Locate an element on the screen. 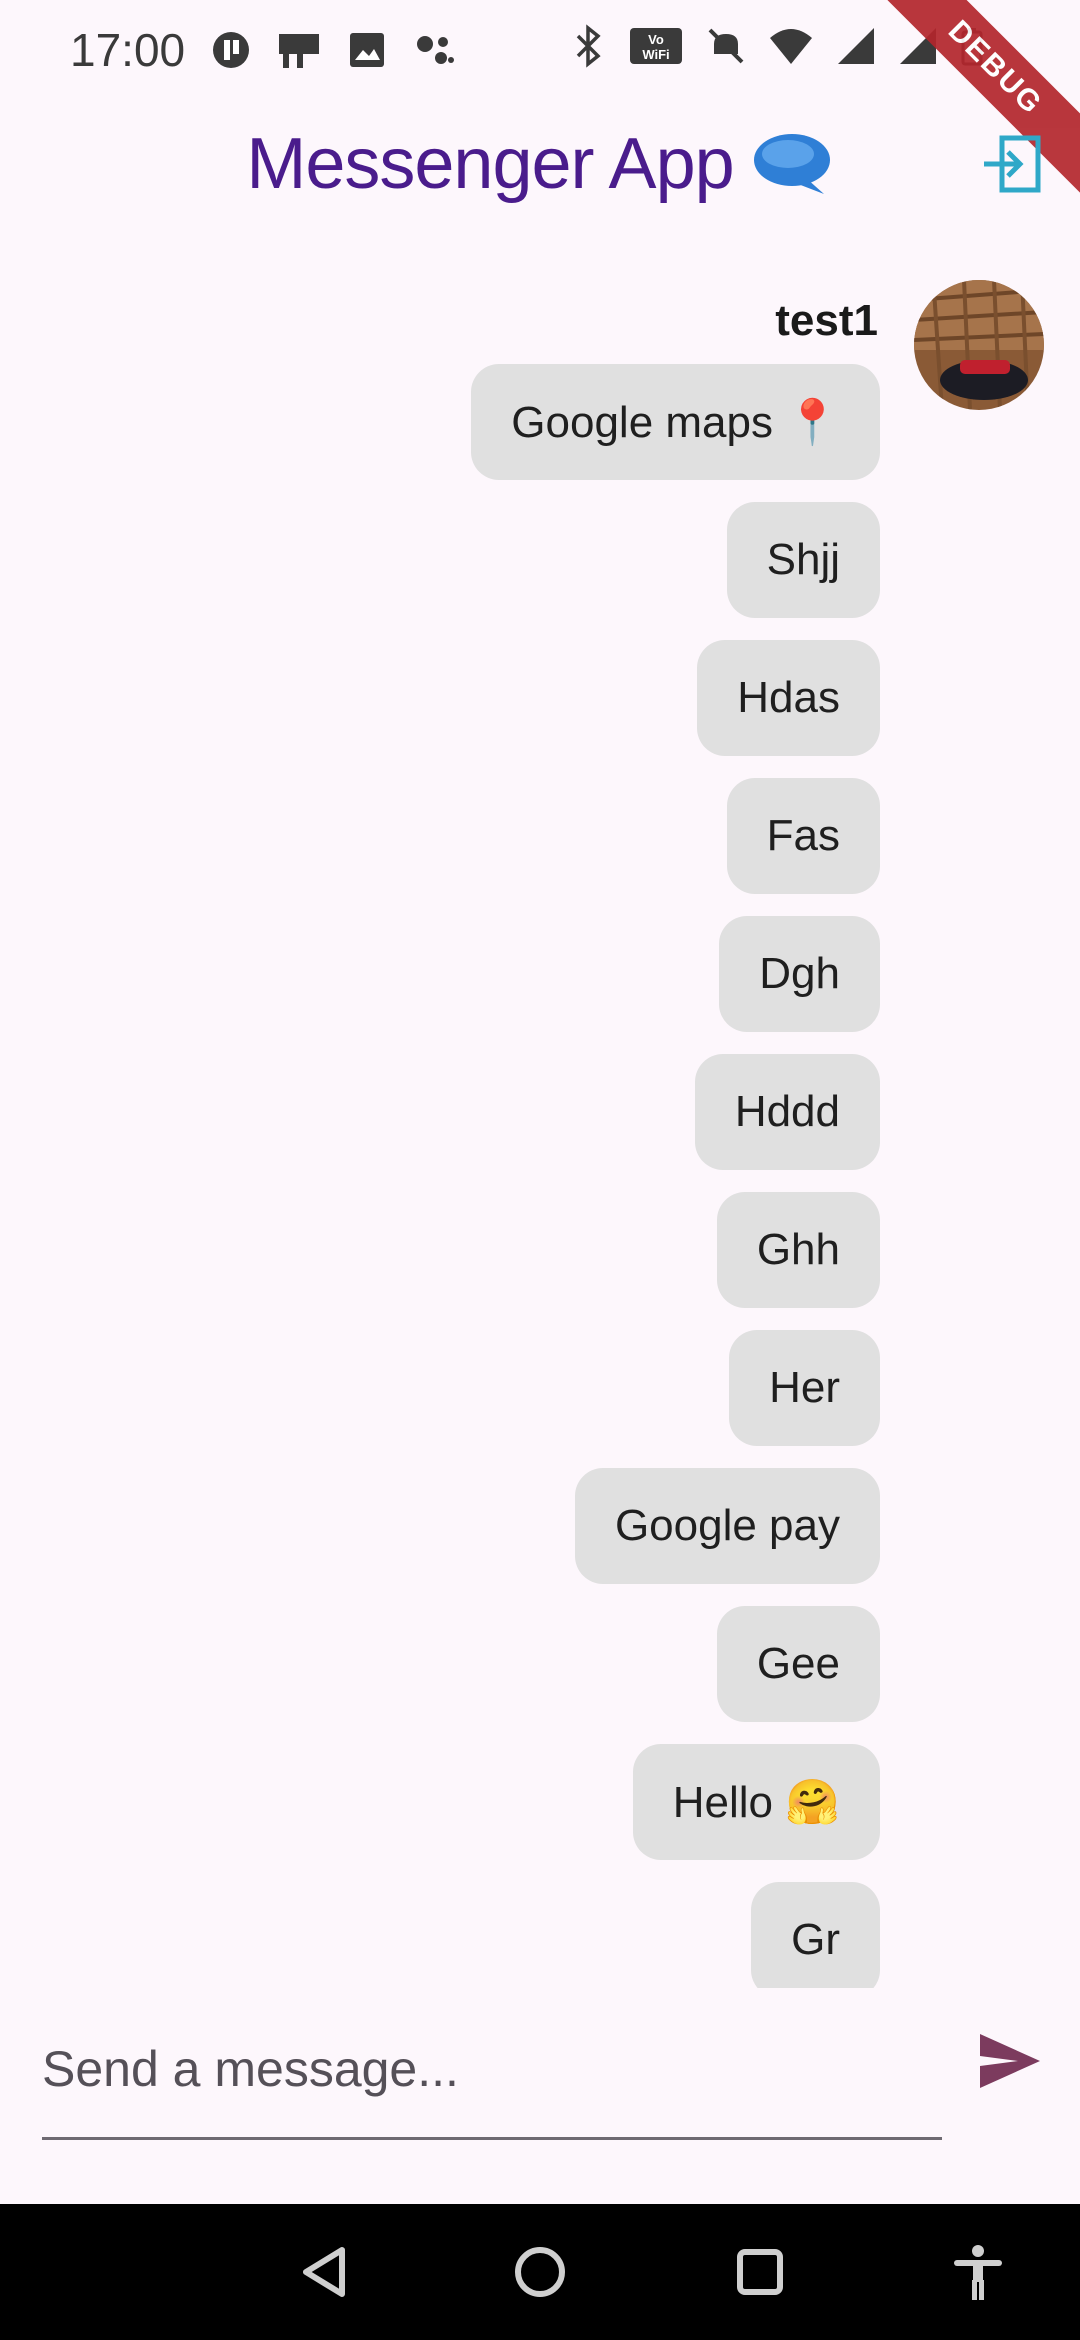  message-bubble: Google pay is located at coordinates (727, 1526).